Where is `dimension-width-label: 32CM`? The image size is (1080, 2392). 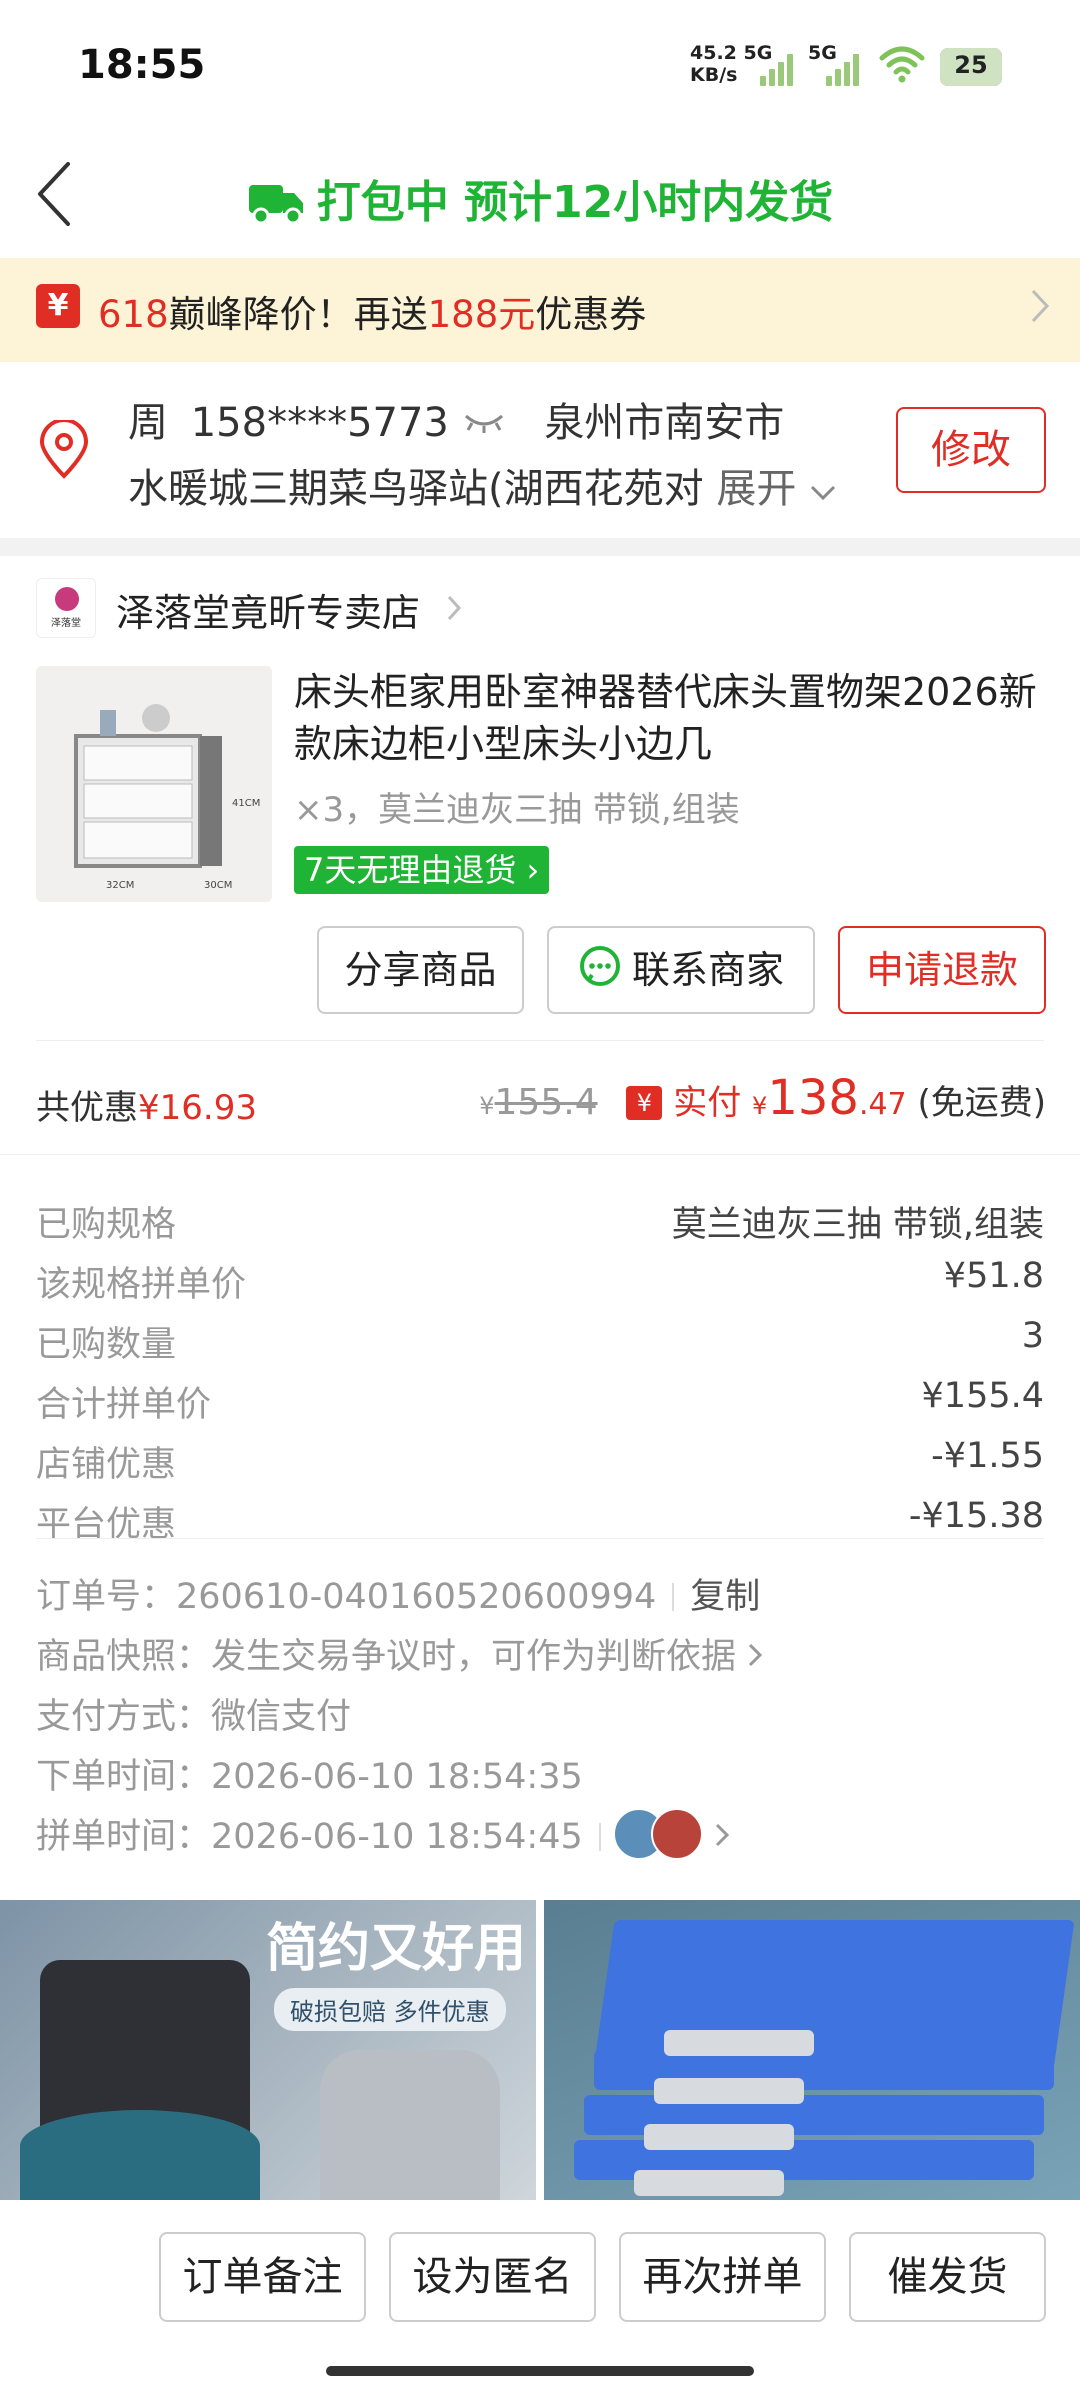 dimension-width-label: 32CM is located at coordinates (120, 885).